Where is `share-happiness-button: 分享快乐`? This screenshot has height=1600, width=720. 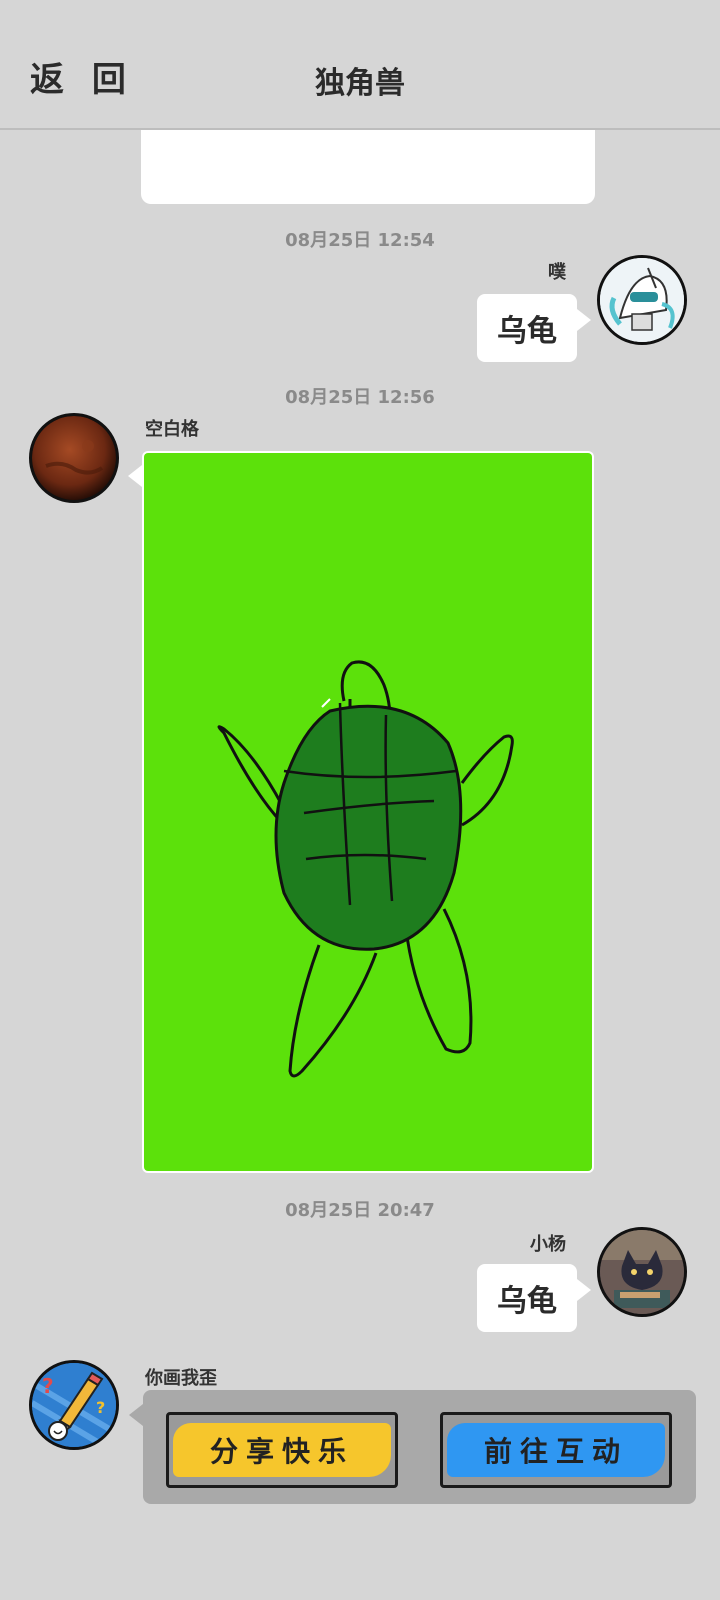
share-happiness-button: 分享快乐 is located at coordinates (282, 1450).